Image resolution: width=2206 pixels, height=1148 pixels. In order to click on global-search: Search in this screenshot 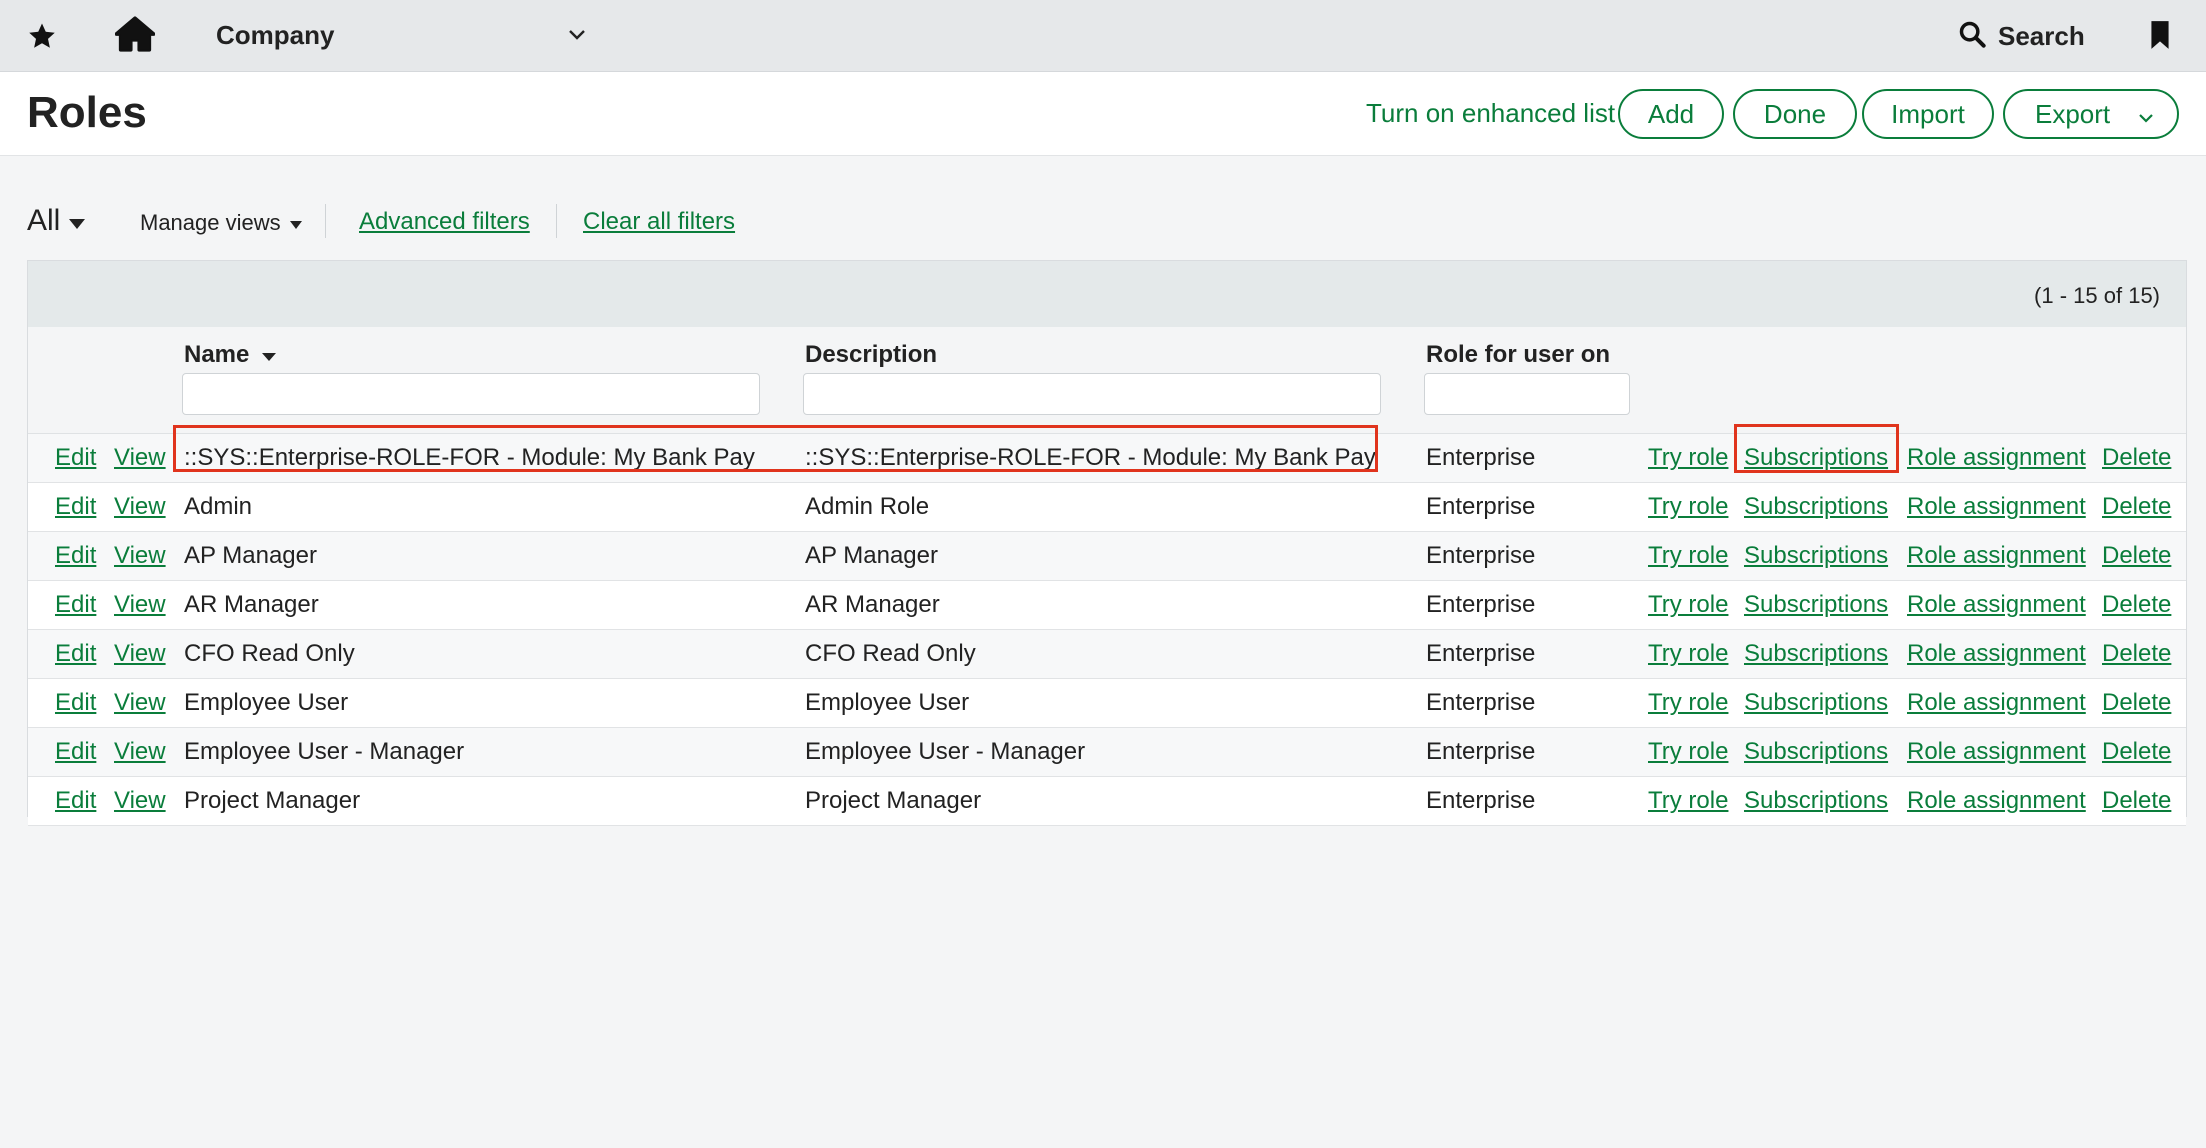, I will do `click(2021, 36)`.